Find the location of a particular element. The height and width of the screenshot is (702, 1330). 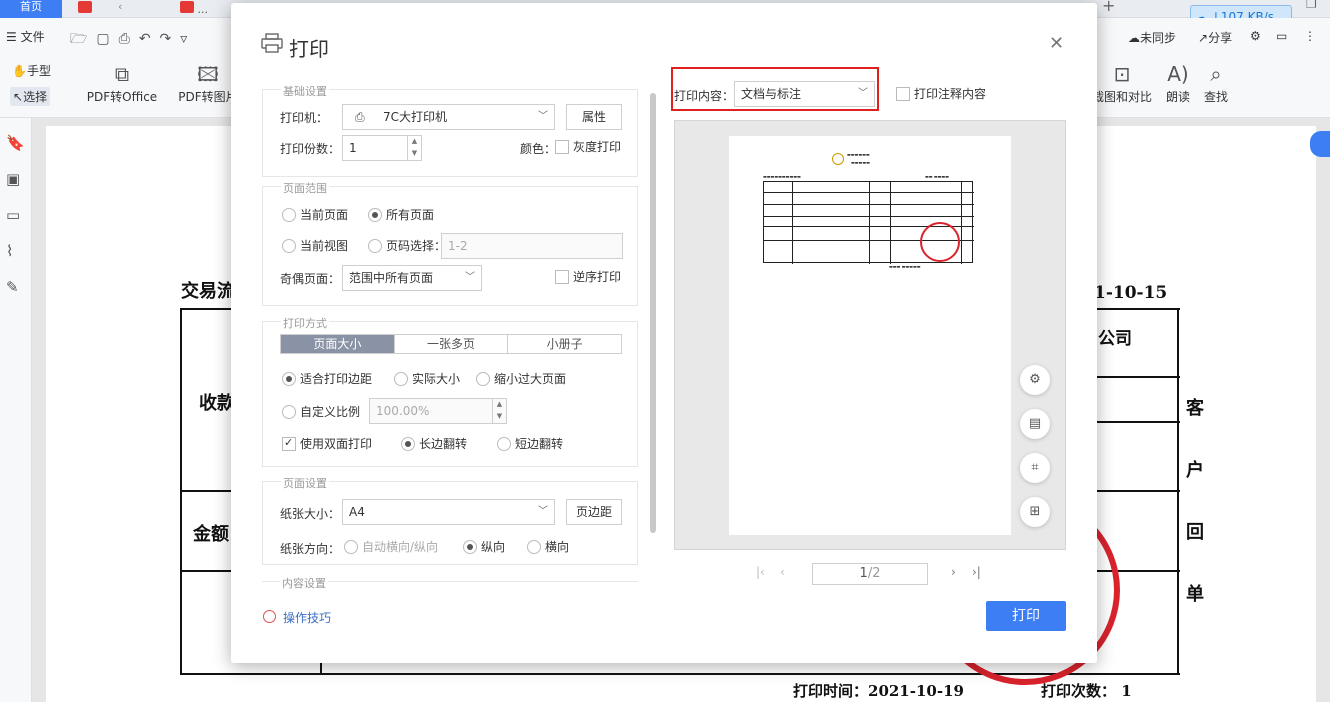

current-view-radio: 当前视图 is located at coordinates (315, 246).